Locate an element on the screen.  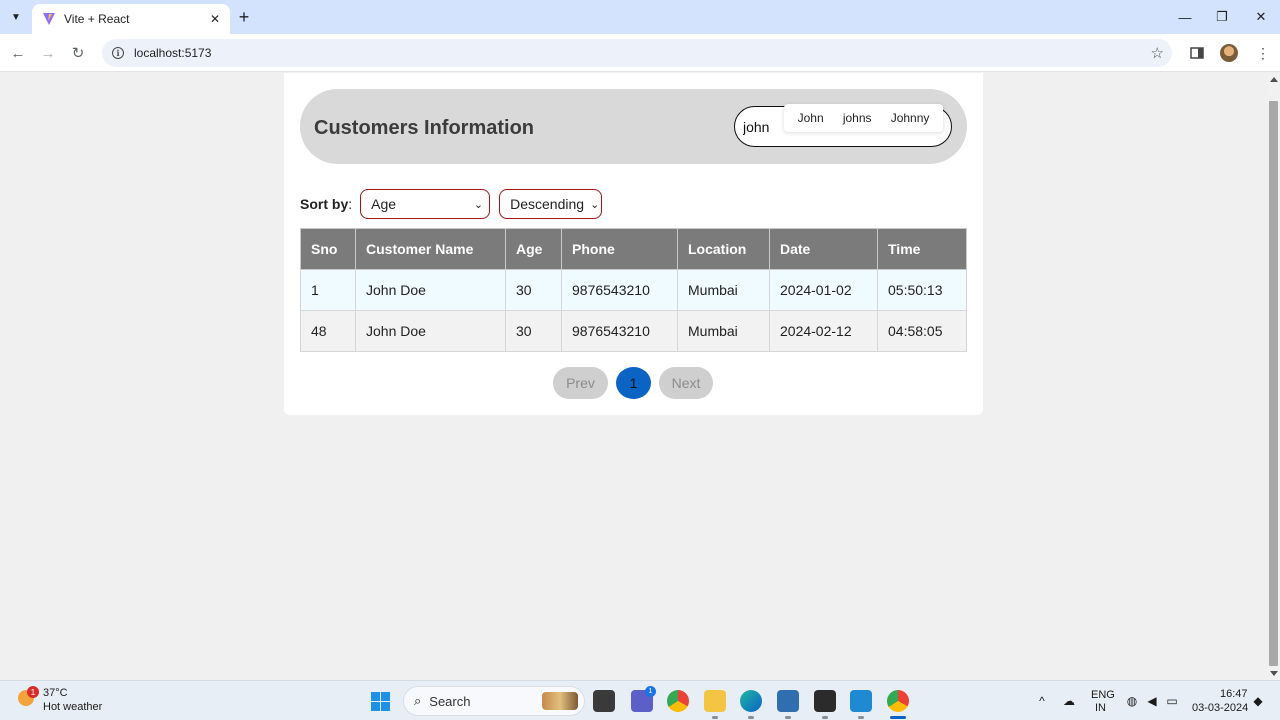
url-text: localhost:5173 is located at coordinates (173, 53).